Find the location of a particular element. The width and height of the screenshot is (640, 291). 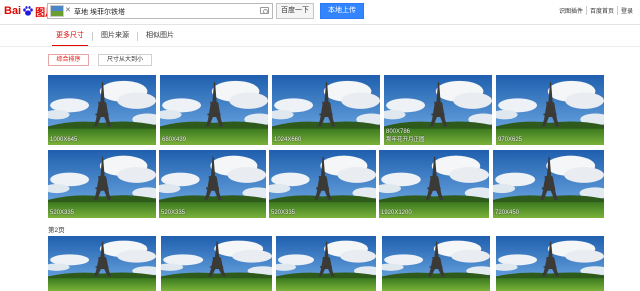

image-caption: 那年花开月正圆 is located at coordinates (405, 140).